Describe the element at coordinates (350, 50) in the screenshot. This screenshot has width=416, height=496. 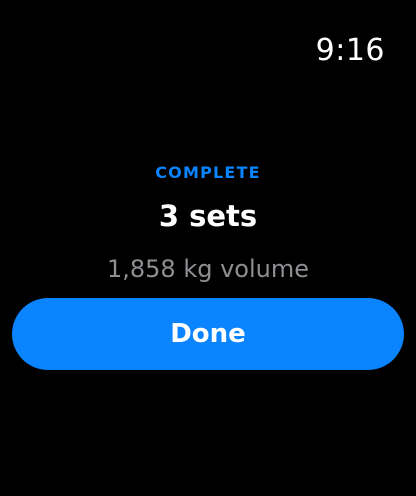
I see `status-bar-time: 9:16` at that location.